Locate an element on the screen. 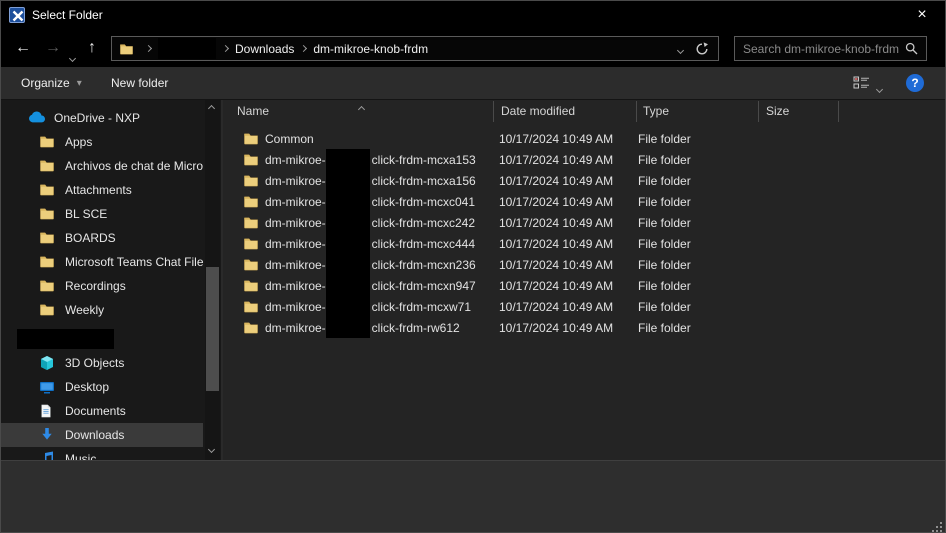 The image size is (946, 533). window-title: Select Folder is located at coordinates (67, 15).